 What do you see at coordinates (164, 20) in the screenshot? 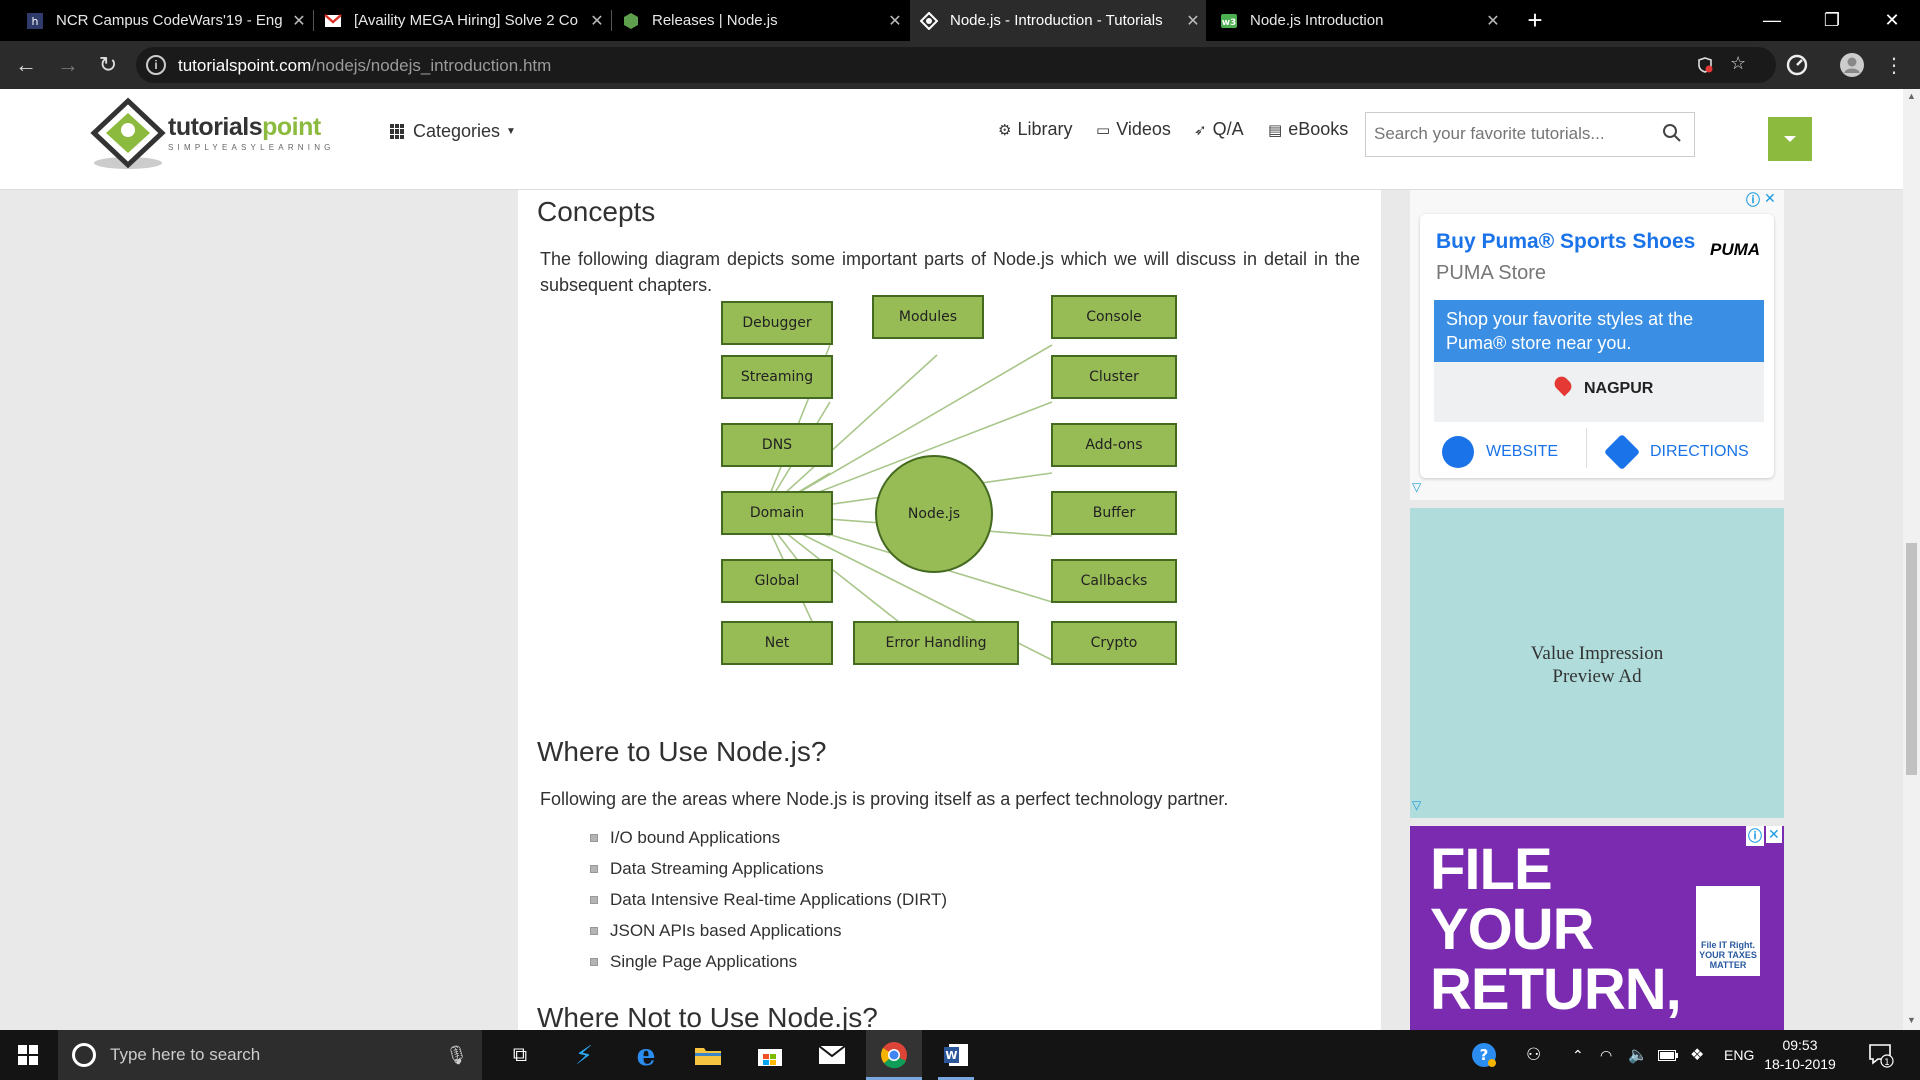
I see `tab-codewars: h NCR Campus CodeWars'19 - Eng ✕` at bounding box center [164, 20].